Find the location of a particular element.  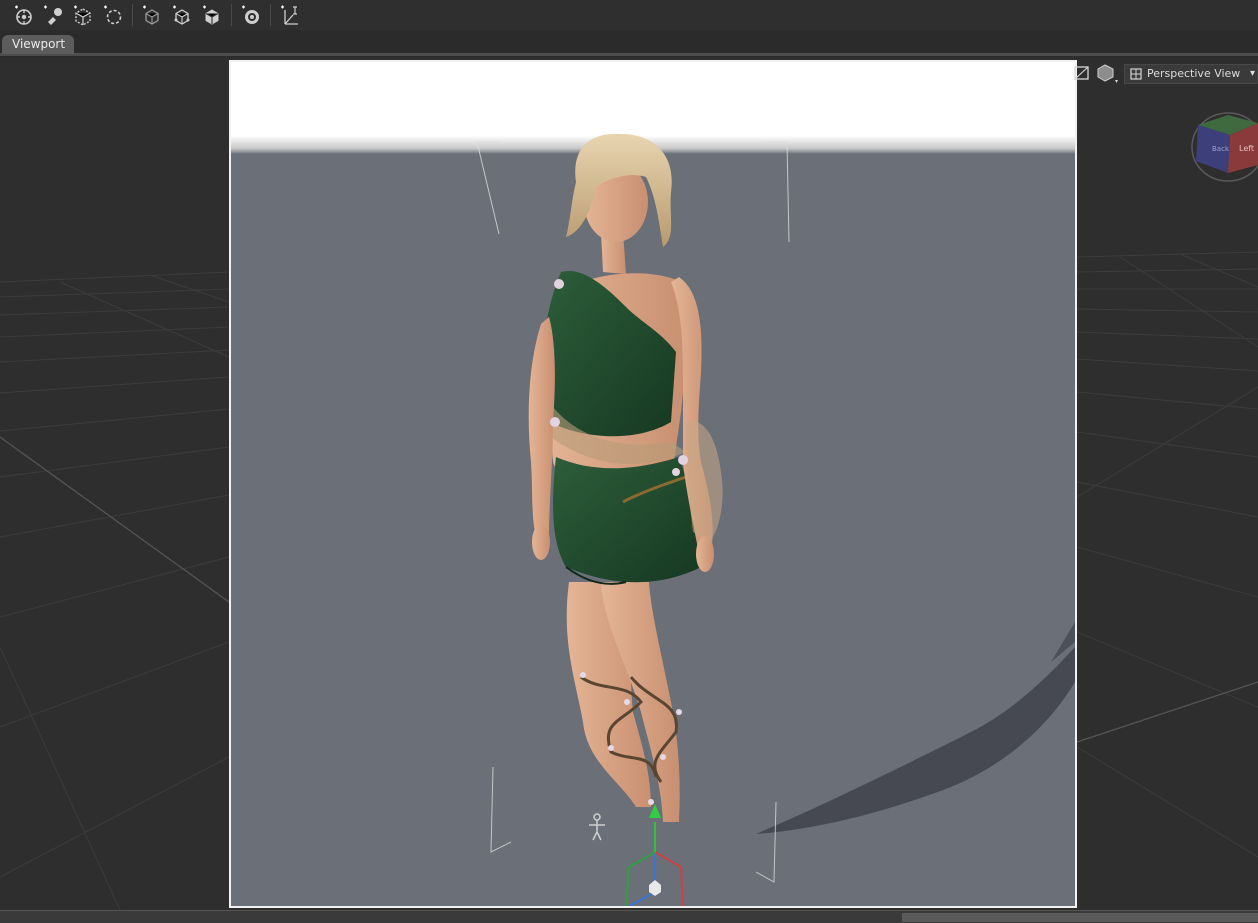

node-weight-brush-button is located at coordinates (53, 15).